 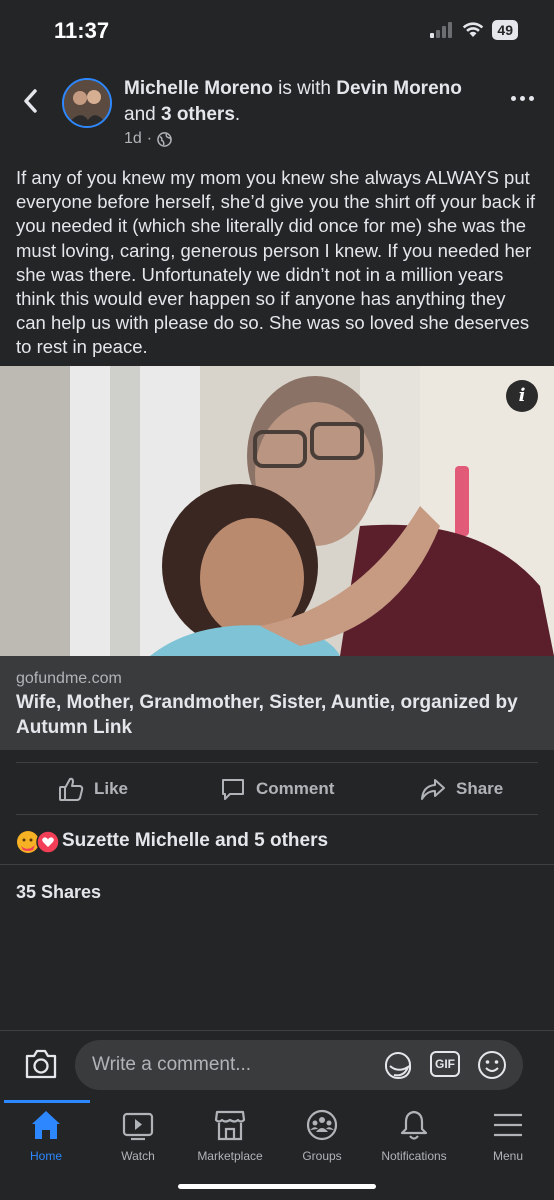 I want to click on menu-icon, so click(x=508, y=1125).